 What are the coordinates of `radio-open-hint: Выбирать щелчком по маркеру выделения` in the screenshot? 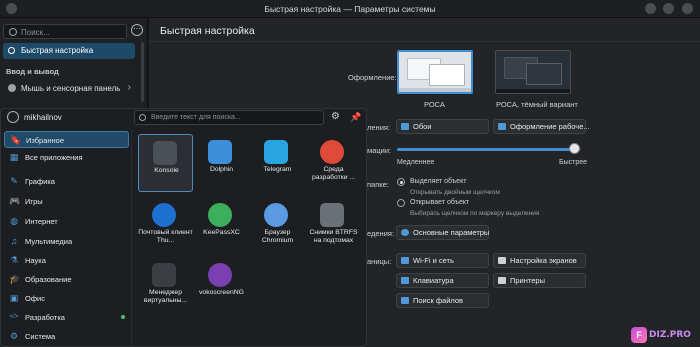 It's located at (475, 213).